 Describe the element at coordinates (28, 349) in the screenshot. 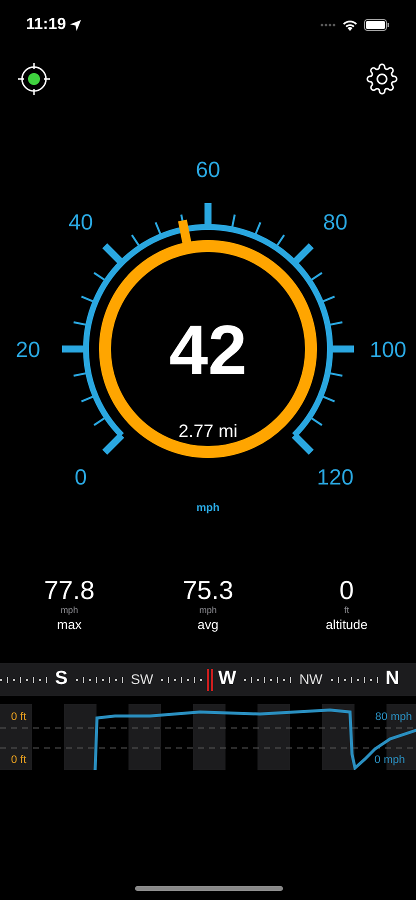

I see `scale-label: 20` at that location.